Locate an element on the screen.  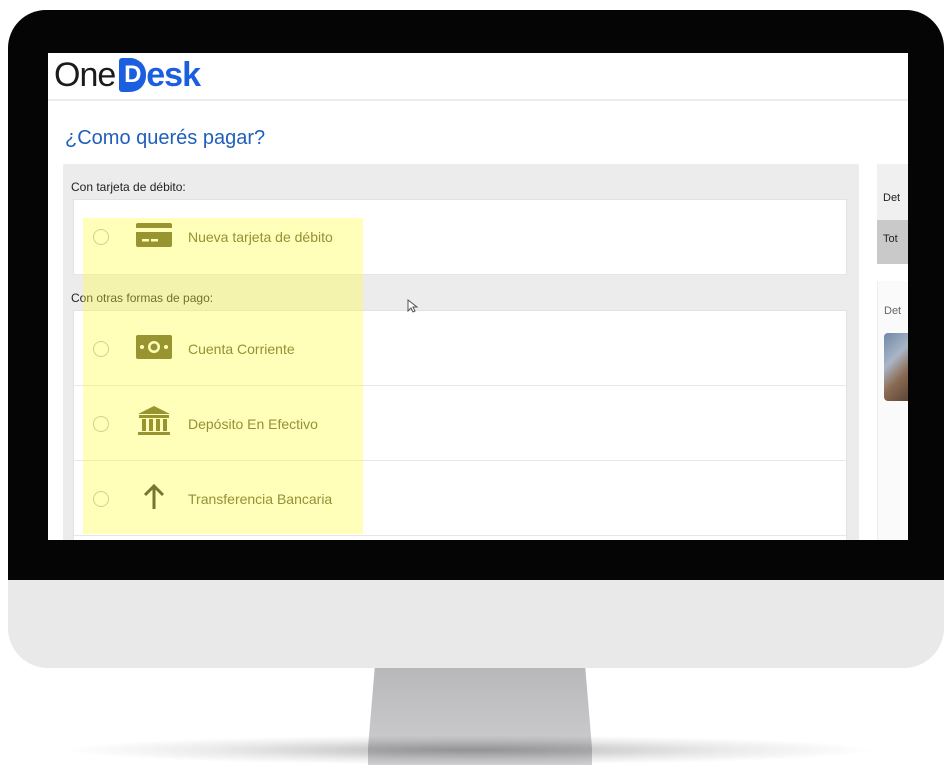
summary-total-row: Tot is located at coordinates (892, 242).